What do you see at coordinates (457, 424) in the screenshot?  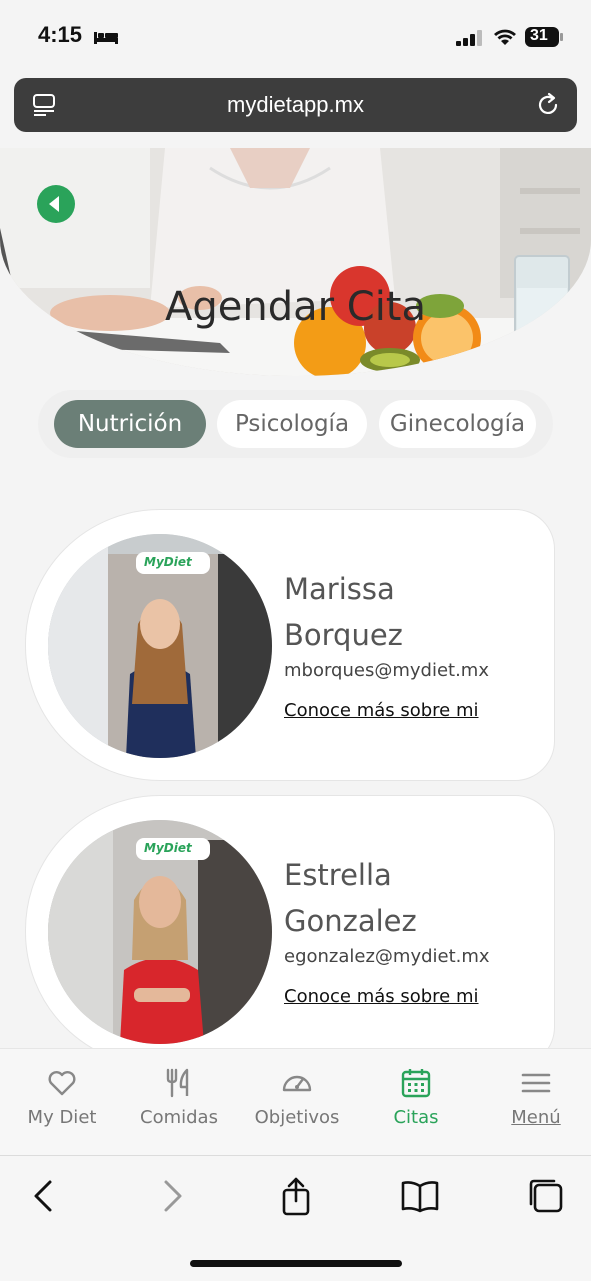 I see `tab-ginecologia: Ginecología` at bounding box center [457, 424].